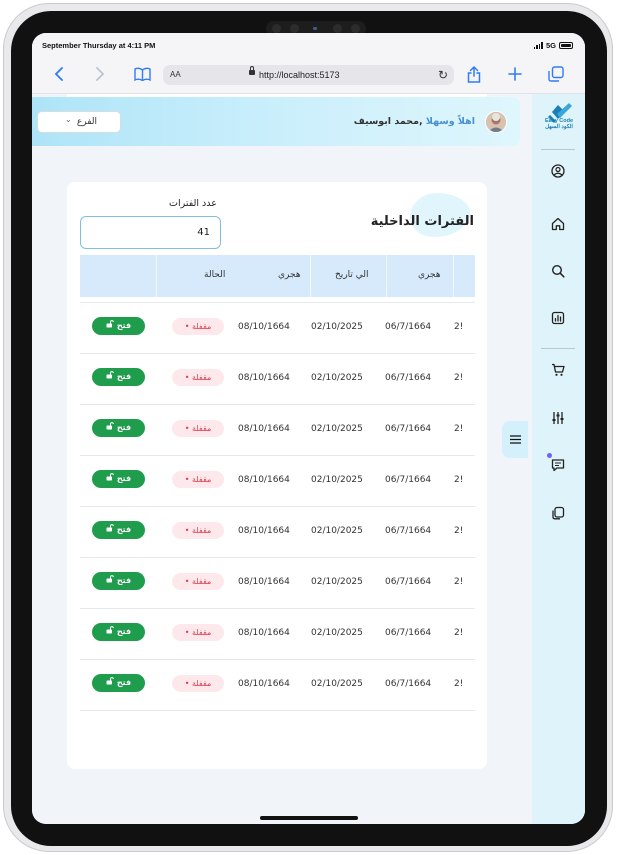 This screenshot has height=855, width=617. Describe the element at coordinates (558, 348) in the screenshot. I see `sidebar-divider` at that location.